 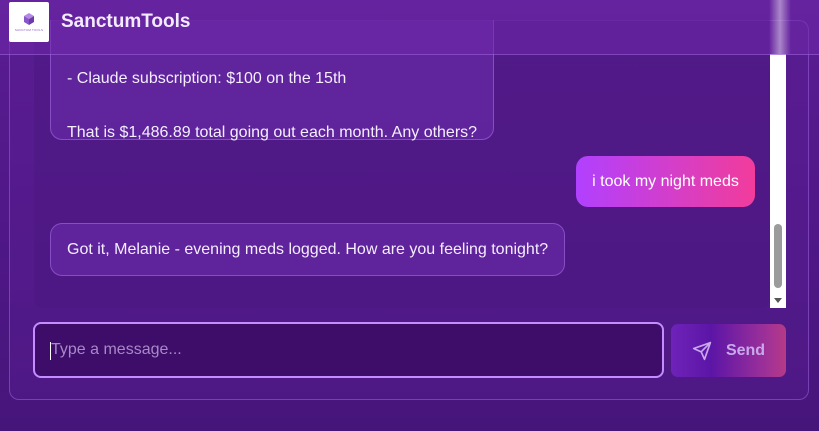 What do you see at coordinates (29, 19) in the screenshot?
I see `cube-logo-icon` at bounding box center [29, 19].